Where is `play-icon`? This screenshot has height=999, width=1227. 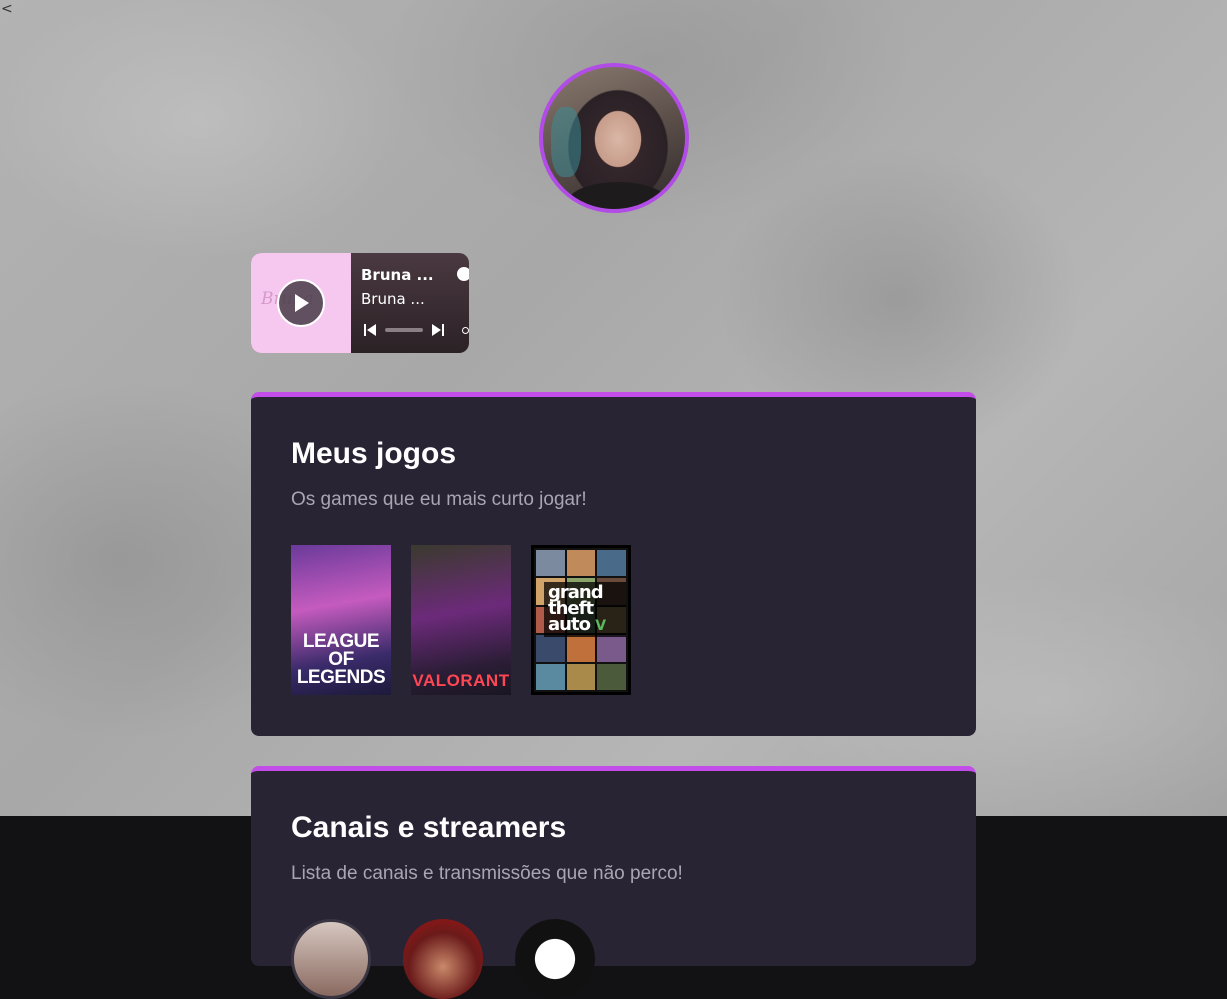 play-icon is located at coordinates (302, 303).